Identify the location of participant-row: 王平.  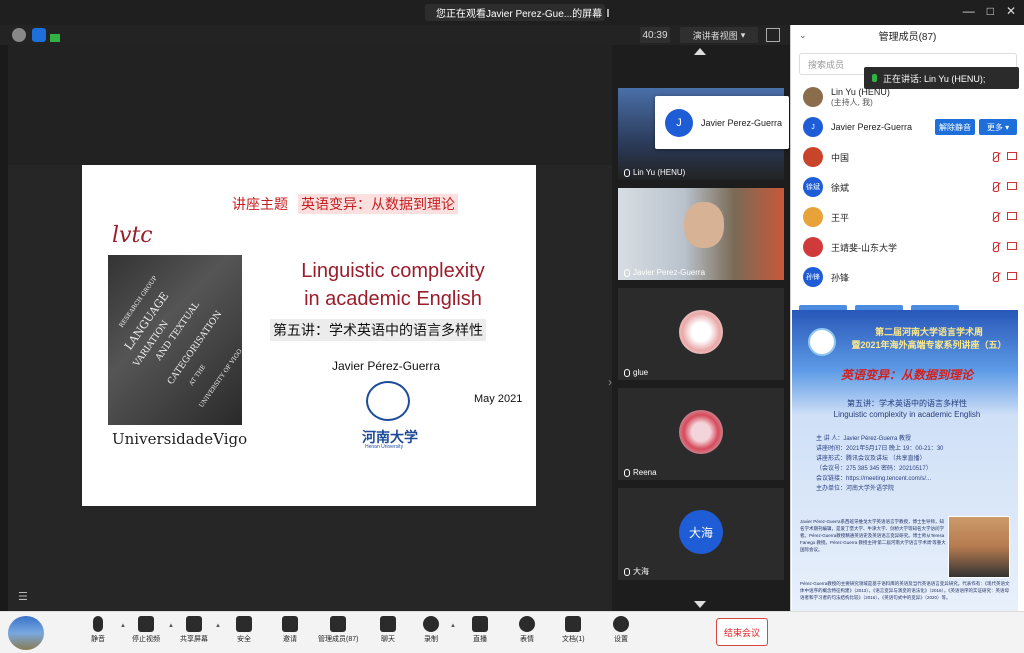
(907, 217).